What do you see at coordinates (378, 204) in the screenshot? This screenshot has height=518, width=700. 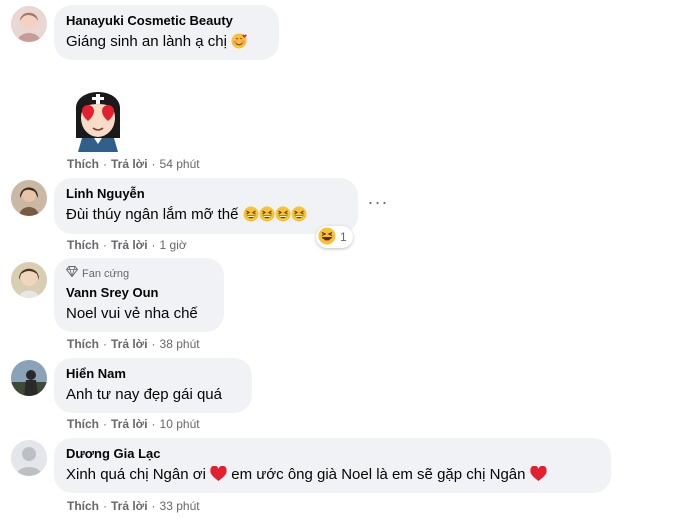 I see `more-options-icon: ···` at bounding box center [378, 204].